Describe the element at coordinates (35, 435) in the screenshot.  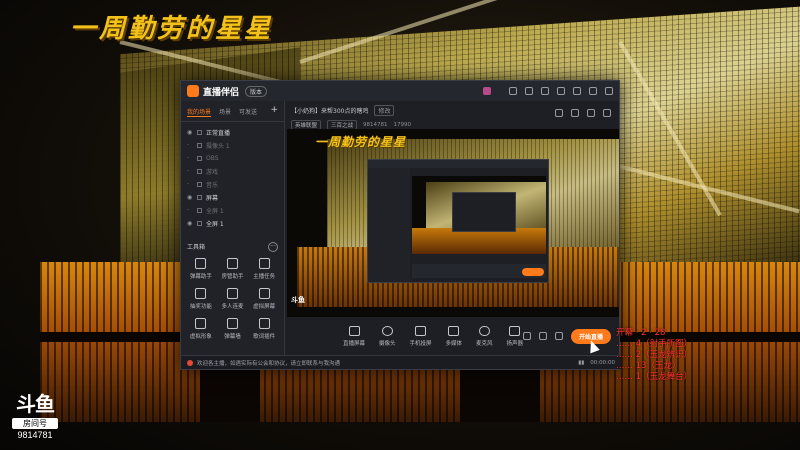
I see `room-number: 9814781` at that location.